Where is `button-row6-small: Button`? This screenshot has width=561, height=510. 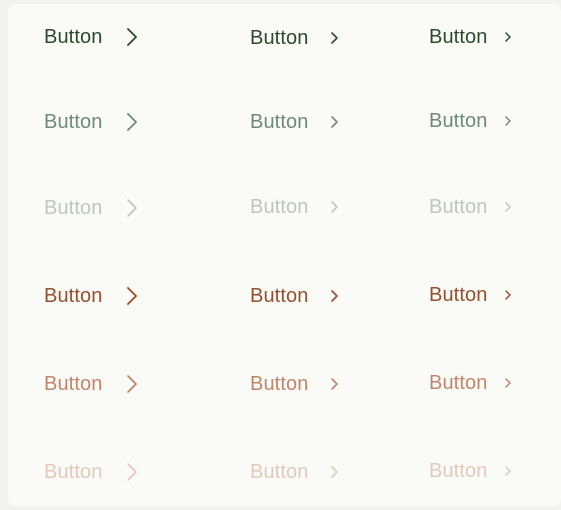 button-row6-small: Button is located at coordinates (470, 471).